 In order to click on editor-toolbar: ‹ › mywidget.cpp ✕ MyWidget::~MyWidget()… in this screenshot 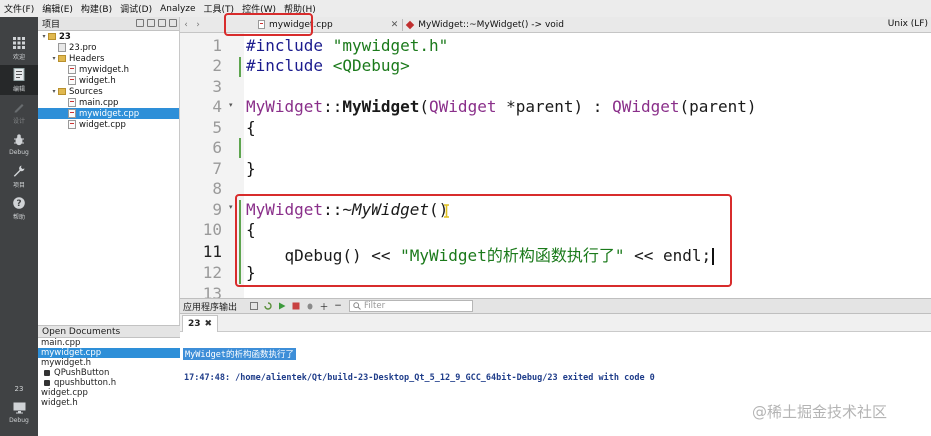, I will do `click(555, 25)`.